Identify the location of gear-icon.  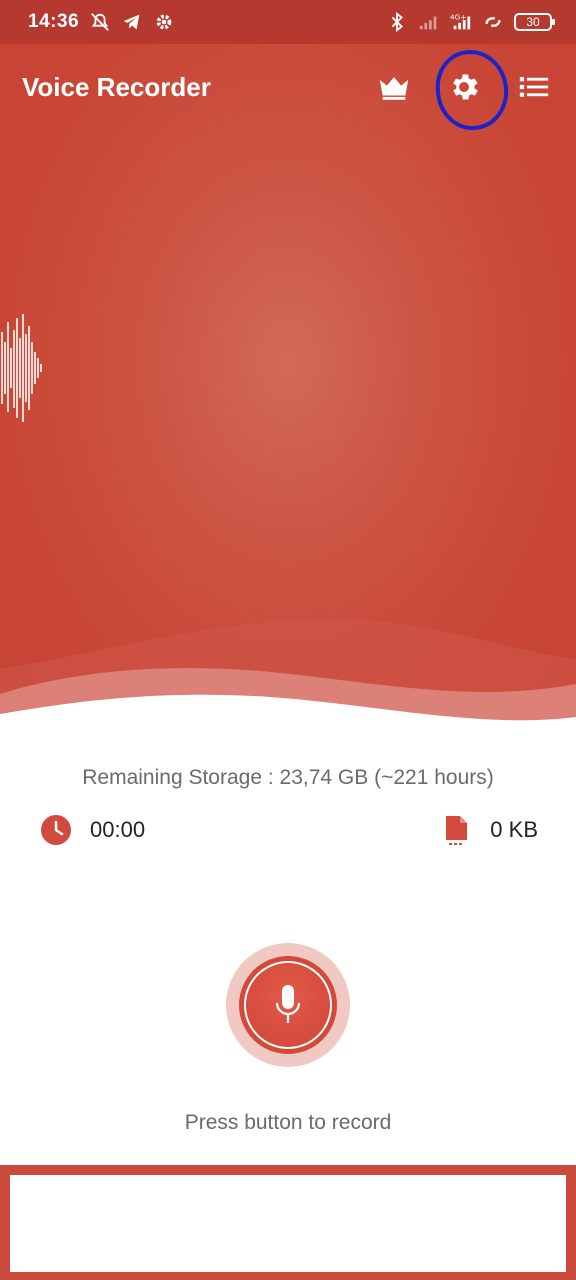
(465, 87).